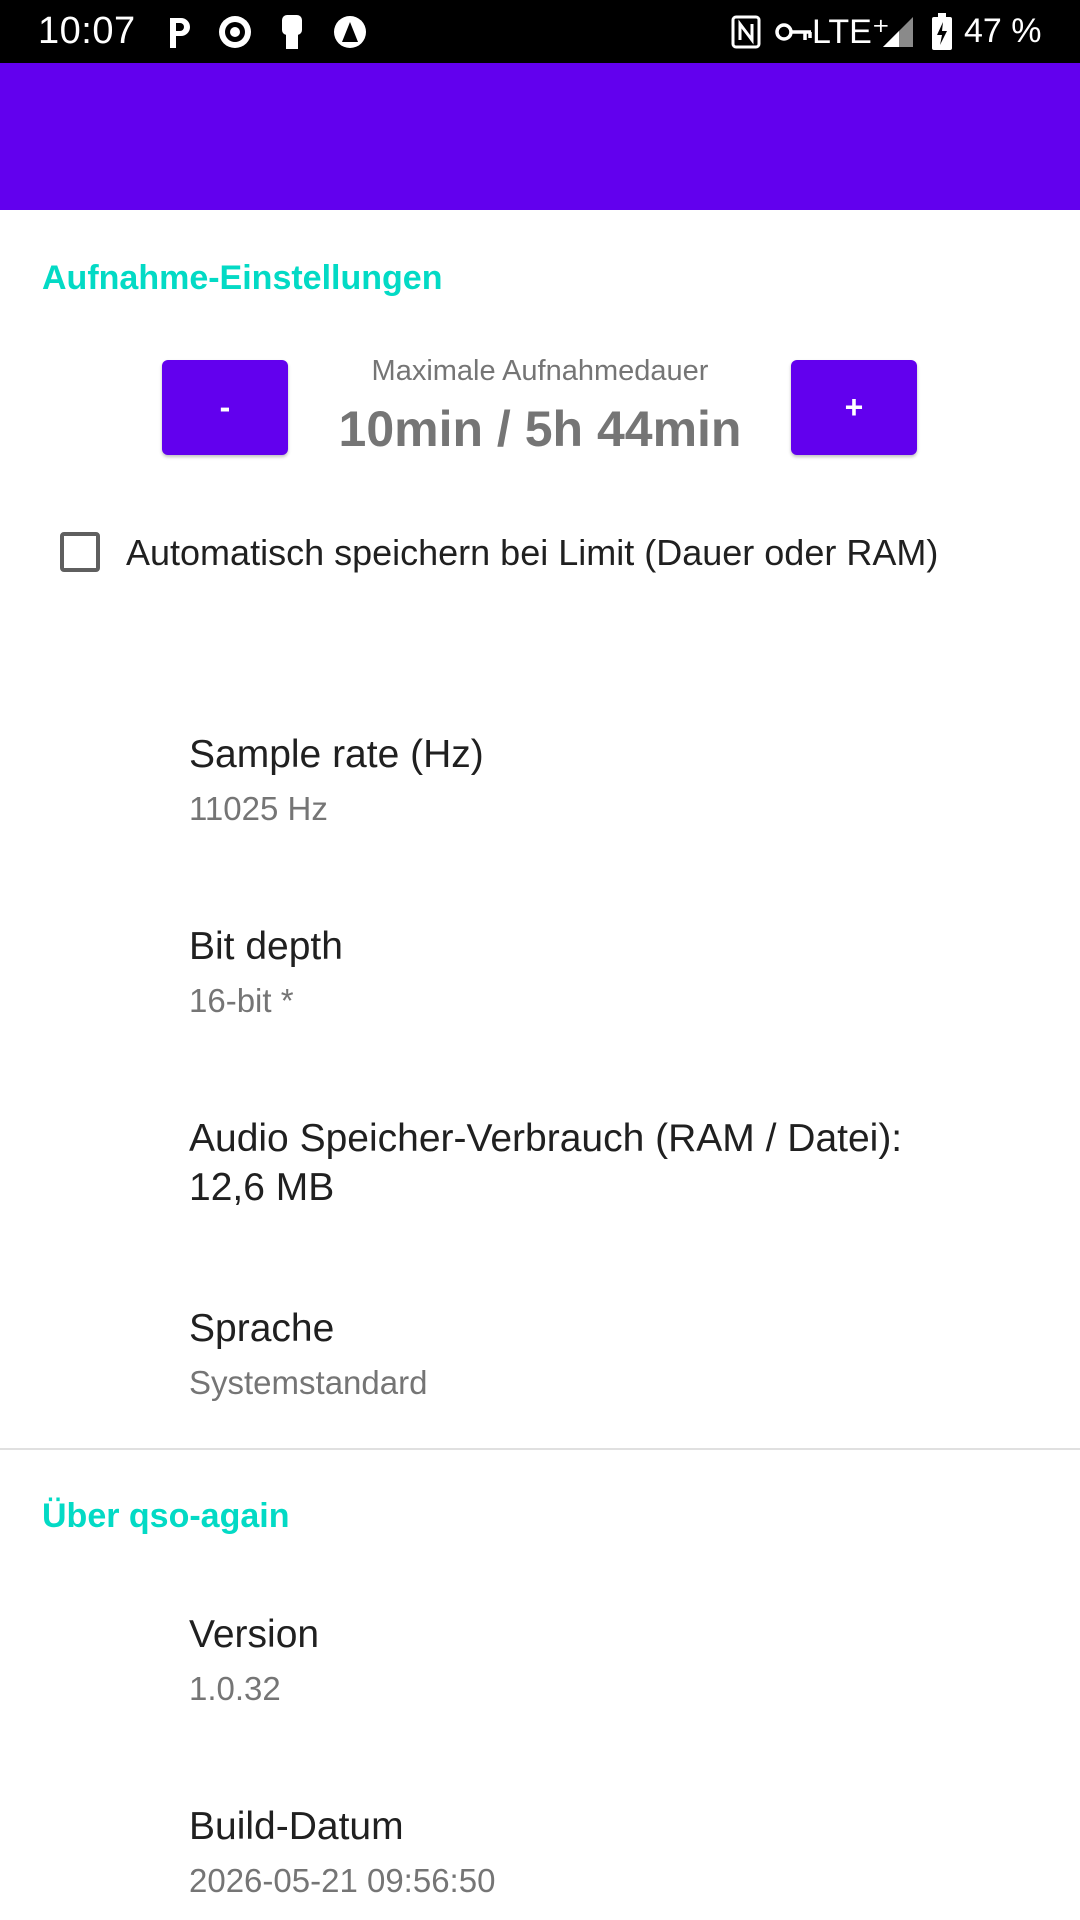 The image size is (1080, 1920). What do you see at coordinates (262, 1187) in the screenshot?
I see `pref-memory-value: 12,6 MB` at bounding box center [262, 1187].